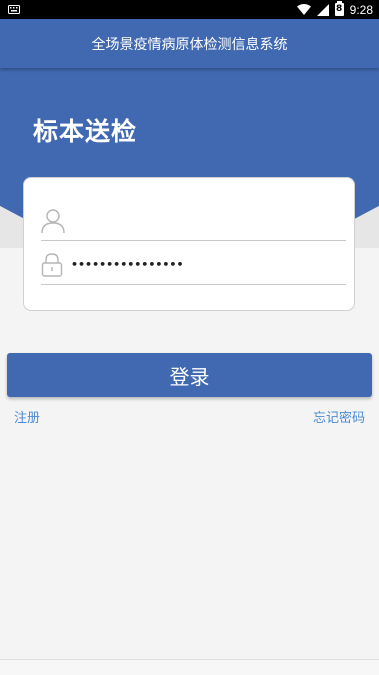 The height and width of the screenshot is (675, 379). I want to click on password-field, so click(193, 263).